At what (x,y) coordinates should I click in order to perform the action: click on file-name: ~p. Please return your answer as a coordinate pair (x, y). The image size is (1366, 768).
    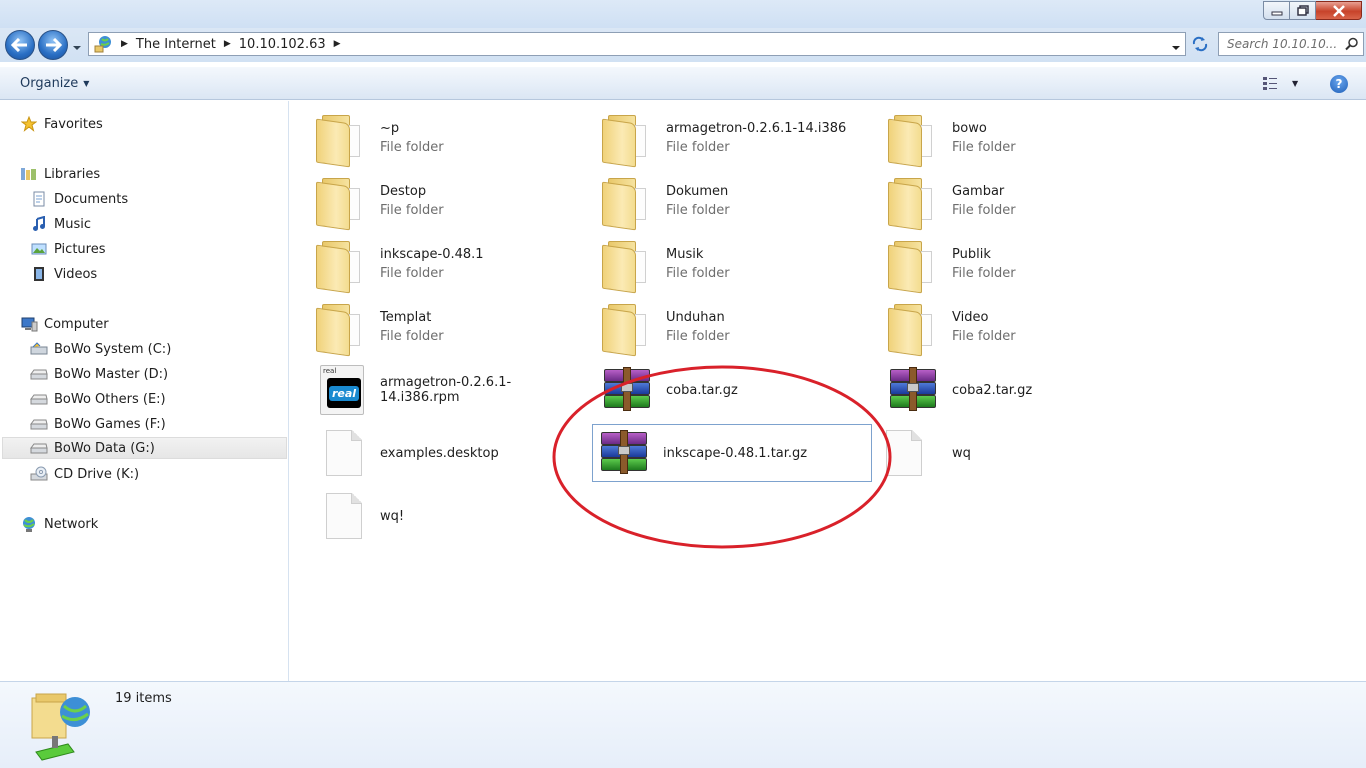
    Looking at the image, I should click on (390, 128).